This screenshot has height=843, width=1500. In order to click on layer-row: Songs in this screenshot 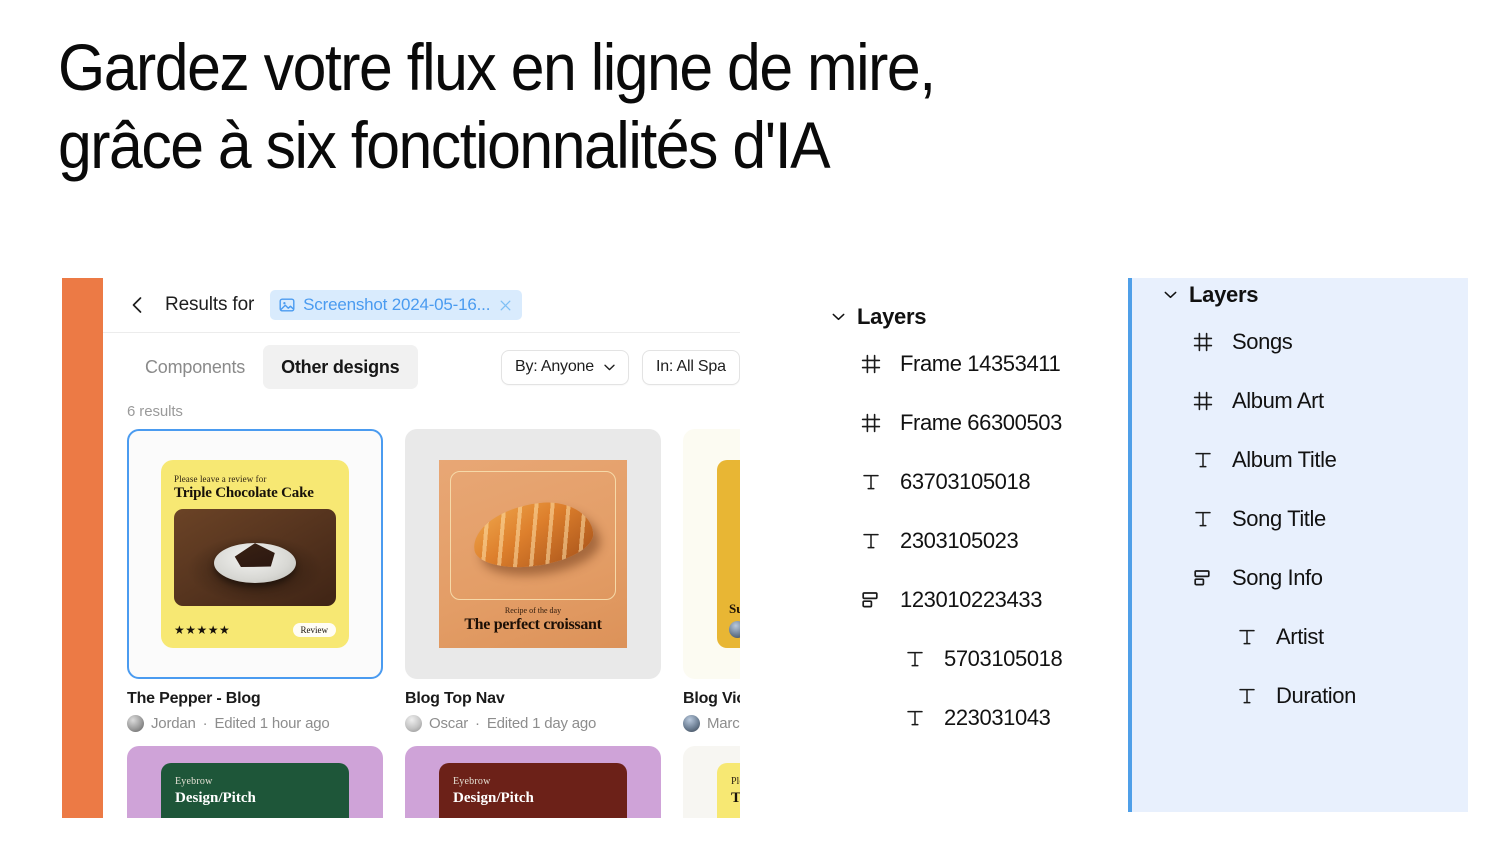, I will do `click(1300, 341)`.